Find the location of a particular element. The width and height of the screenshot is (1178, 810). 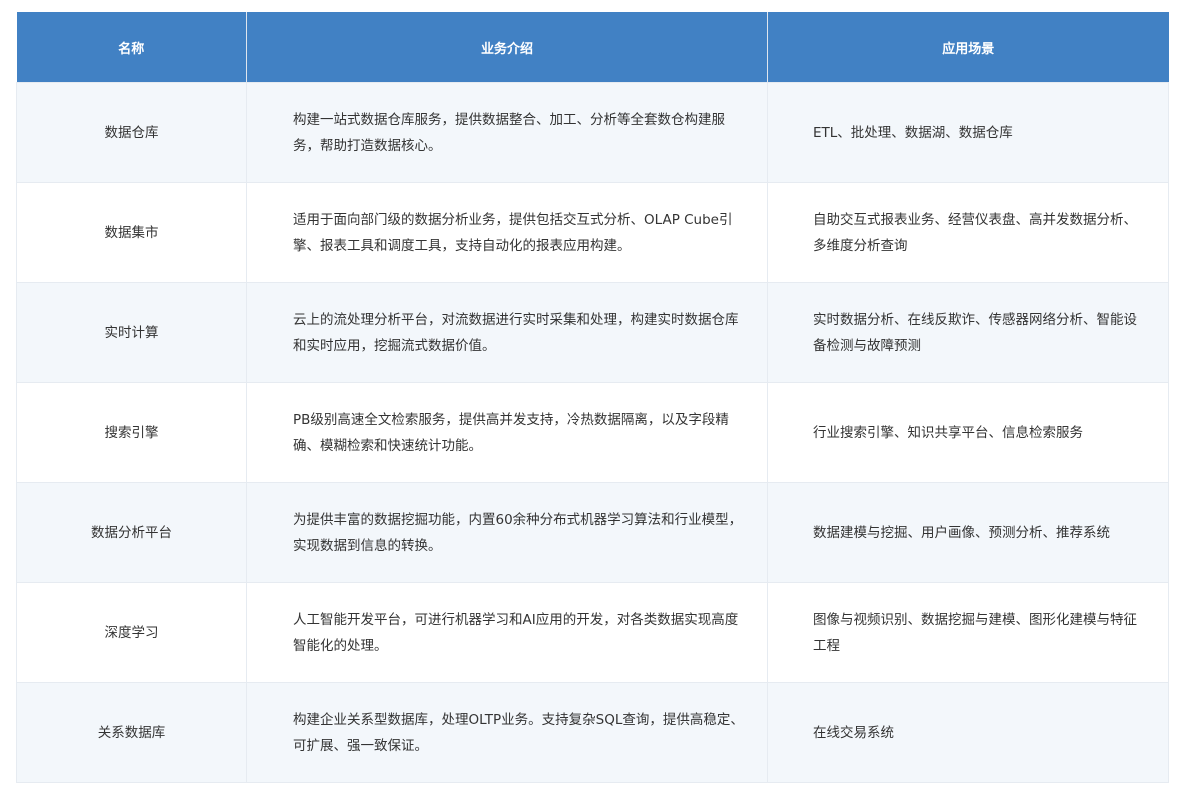

header-row: 名称 业务介绍 应用场景 is located at coordinates (592, 47).